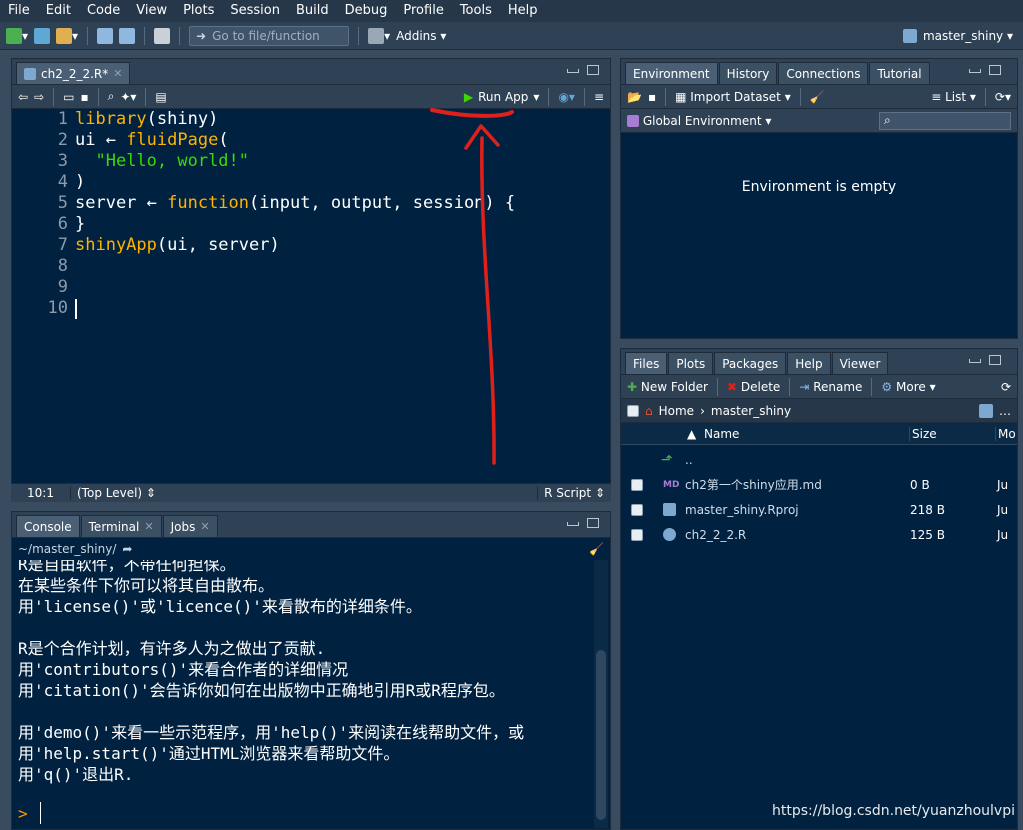  I want to click on files-tabbar: Files Plots Packages Help Viewer, so click(819, 362).